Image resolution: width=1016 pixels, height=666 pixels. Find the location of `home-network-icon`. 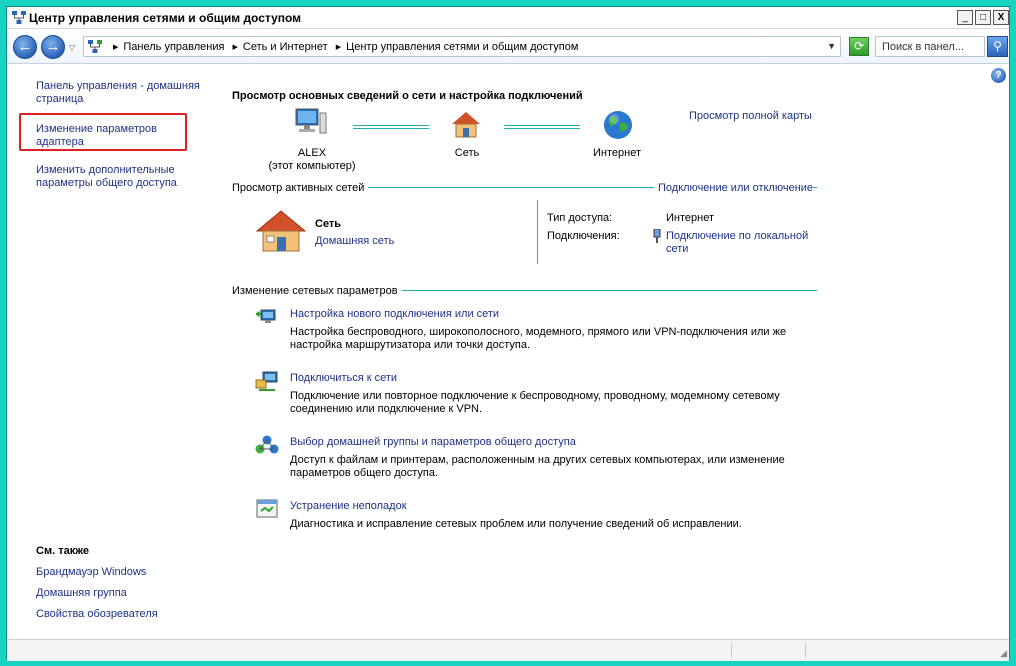

home-network-icon is located at coordinates (281, 232).